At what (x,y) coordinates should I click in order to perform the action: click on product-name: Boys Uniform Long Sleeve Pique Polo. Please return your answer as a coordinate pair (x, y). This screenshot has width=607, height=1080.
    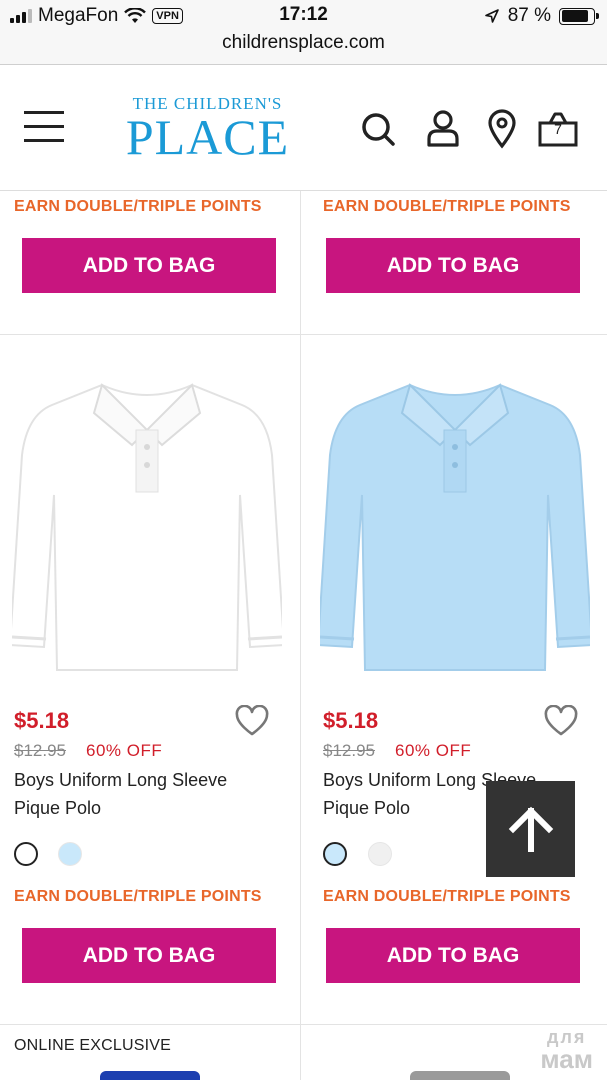
    Looking at the image, I should click on (144, 794).